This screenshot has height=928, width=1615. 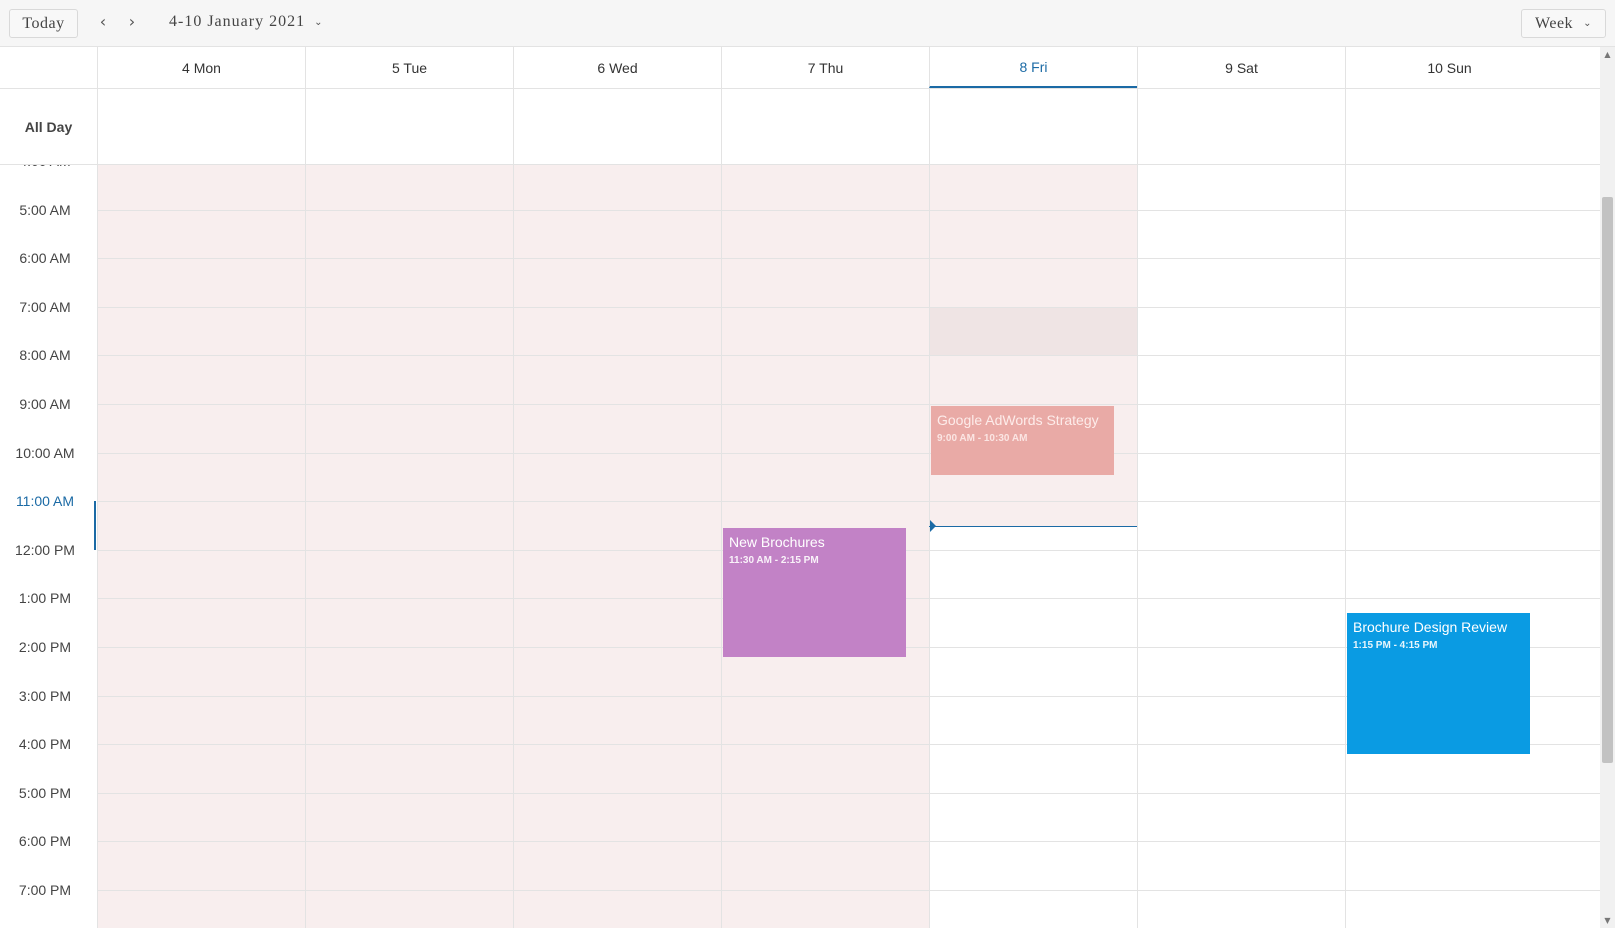 I want to click on day-header-row: 4 Mon 5 Tue 6 Wed 7 Thu 8 Fri 9 Sat 10 Sun, so click(x=800, y=68).